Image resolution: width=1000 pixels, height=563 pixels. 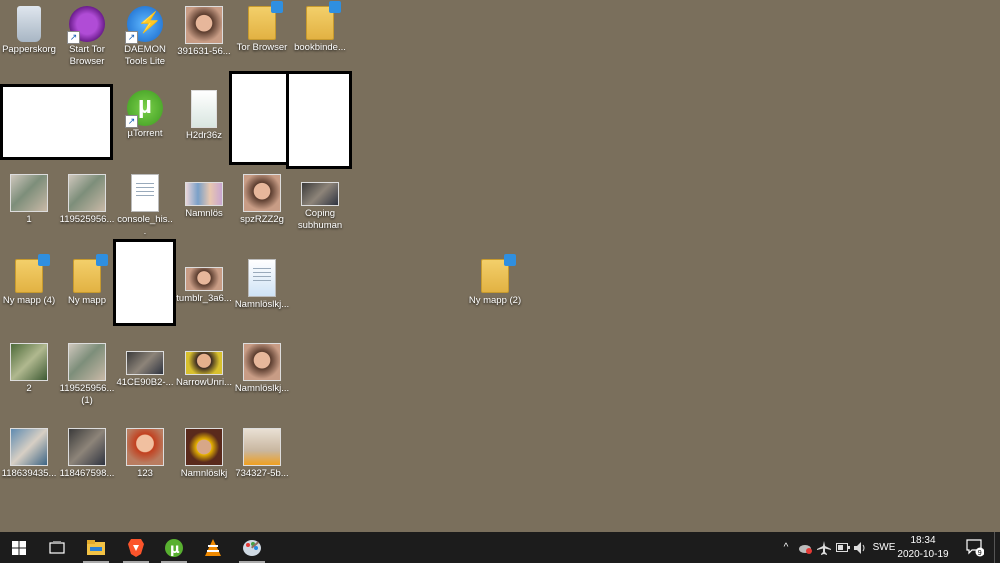 I want to click on notification-icon: 9, so click(x=975, y=547).